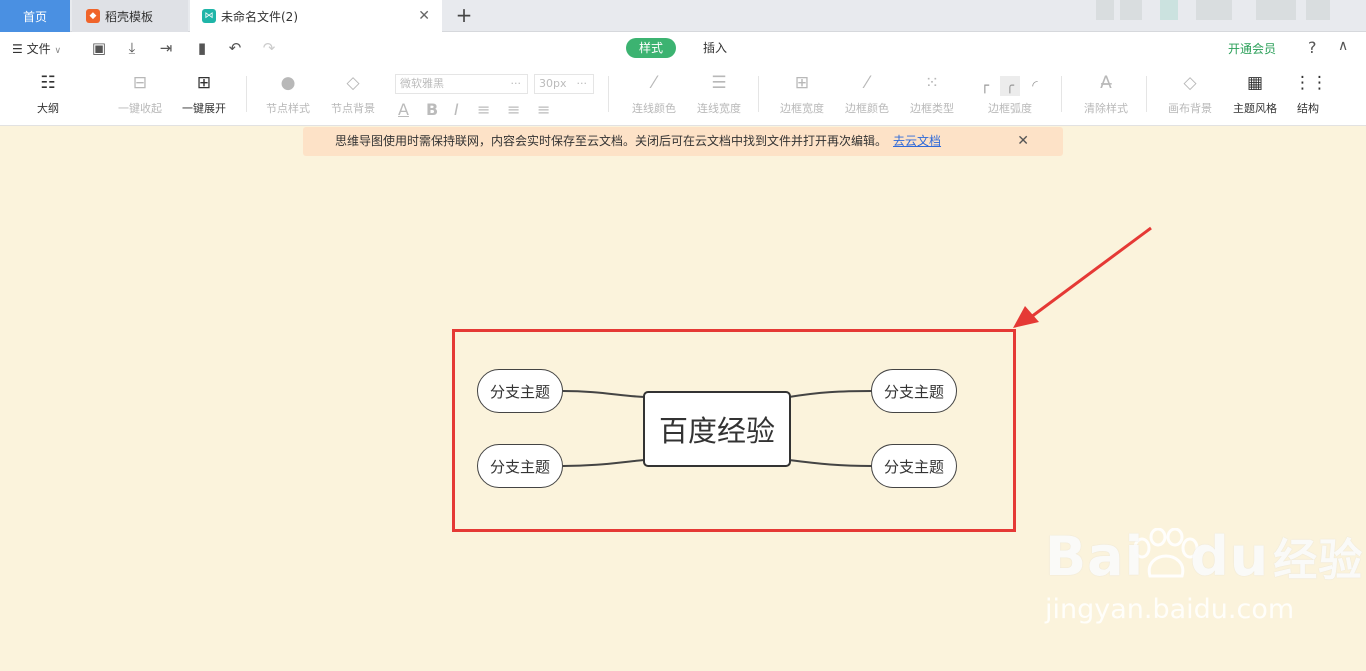 The image size is (1366, 671). Describe the element at coordinates (1216, 10) in the screenshot. I see `blurred-area` at that location.